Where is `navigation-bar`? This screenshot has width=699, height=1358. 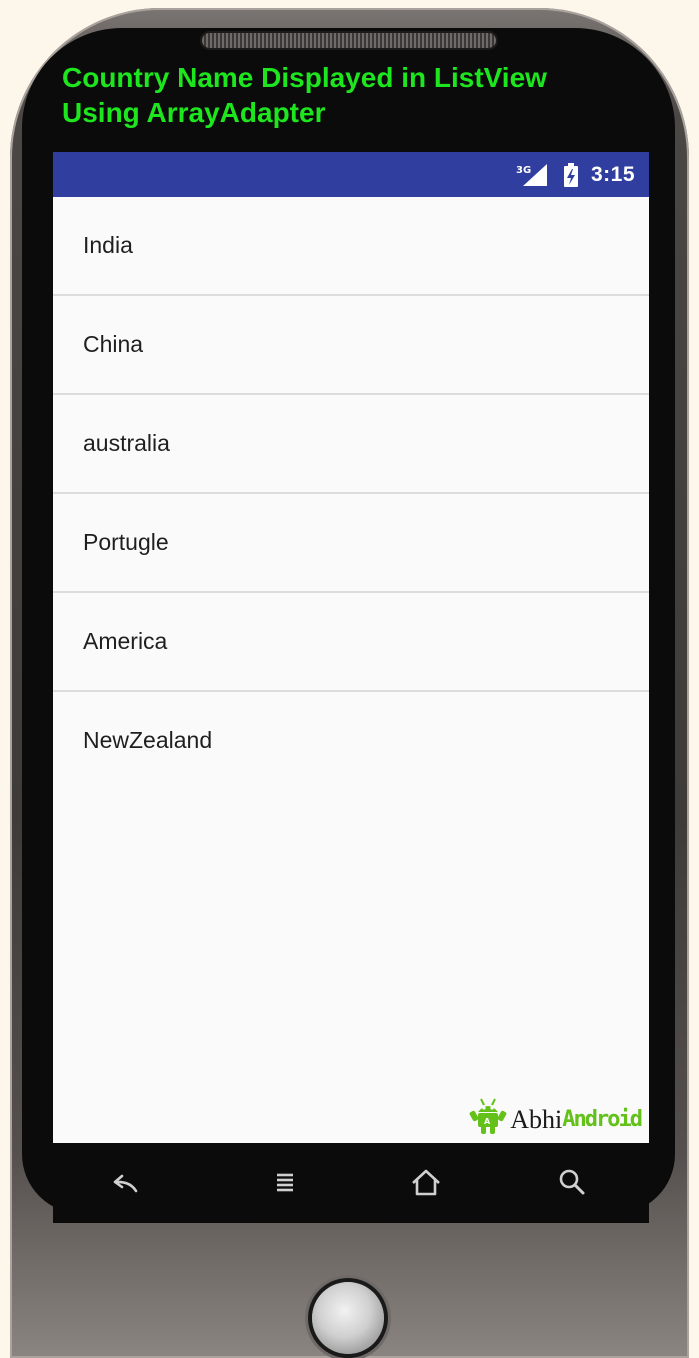 navigation-bar is located at coordinates (351, 1183).